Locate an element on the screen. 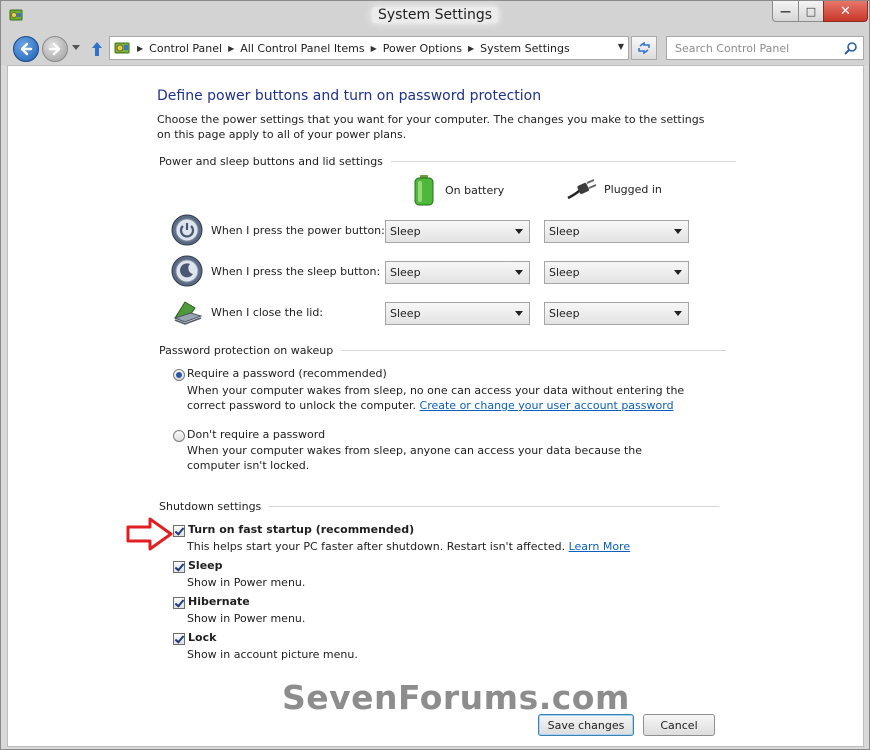 This screenshot has height=750, width=870. forward-button is located at coordinates (55, 49).